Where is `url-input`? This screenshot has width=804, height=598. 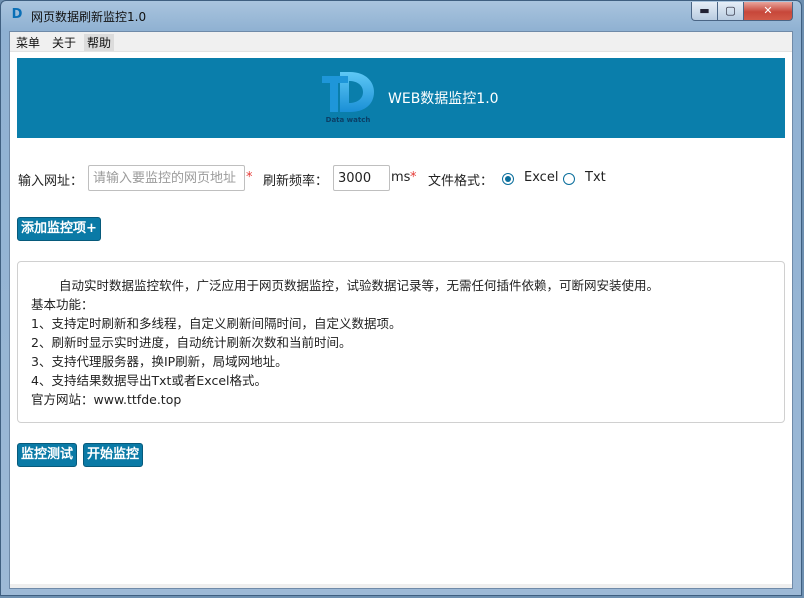 url-input is located at coordinates (166, 178).